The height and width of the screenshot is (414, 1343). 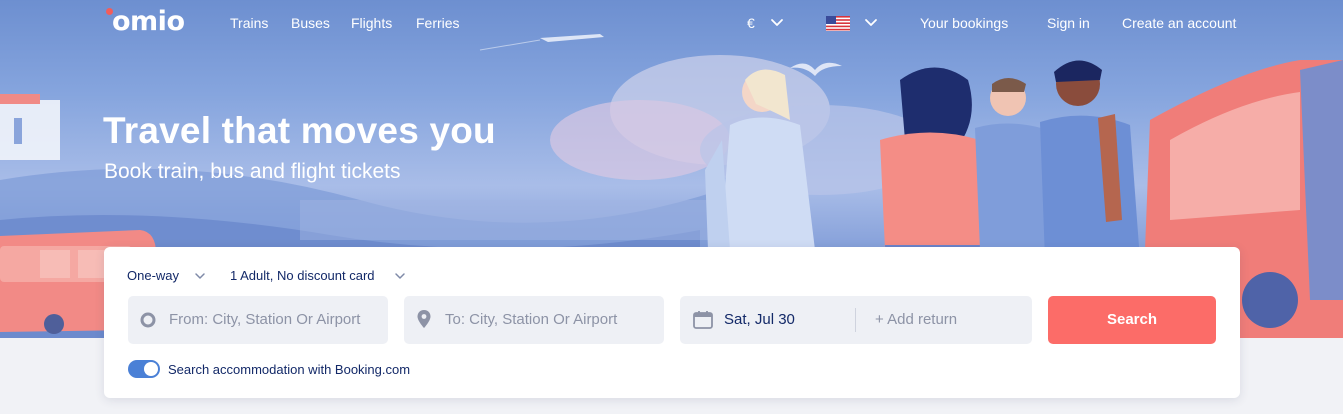 What do you see at coordinates (153, 276) in the screenshot?
I see `trip-type-select: One-way` at bounding box center [153, 276].